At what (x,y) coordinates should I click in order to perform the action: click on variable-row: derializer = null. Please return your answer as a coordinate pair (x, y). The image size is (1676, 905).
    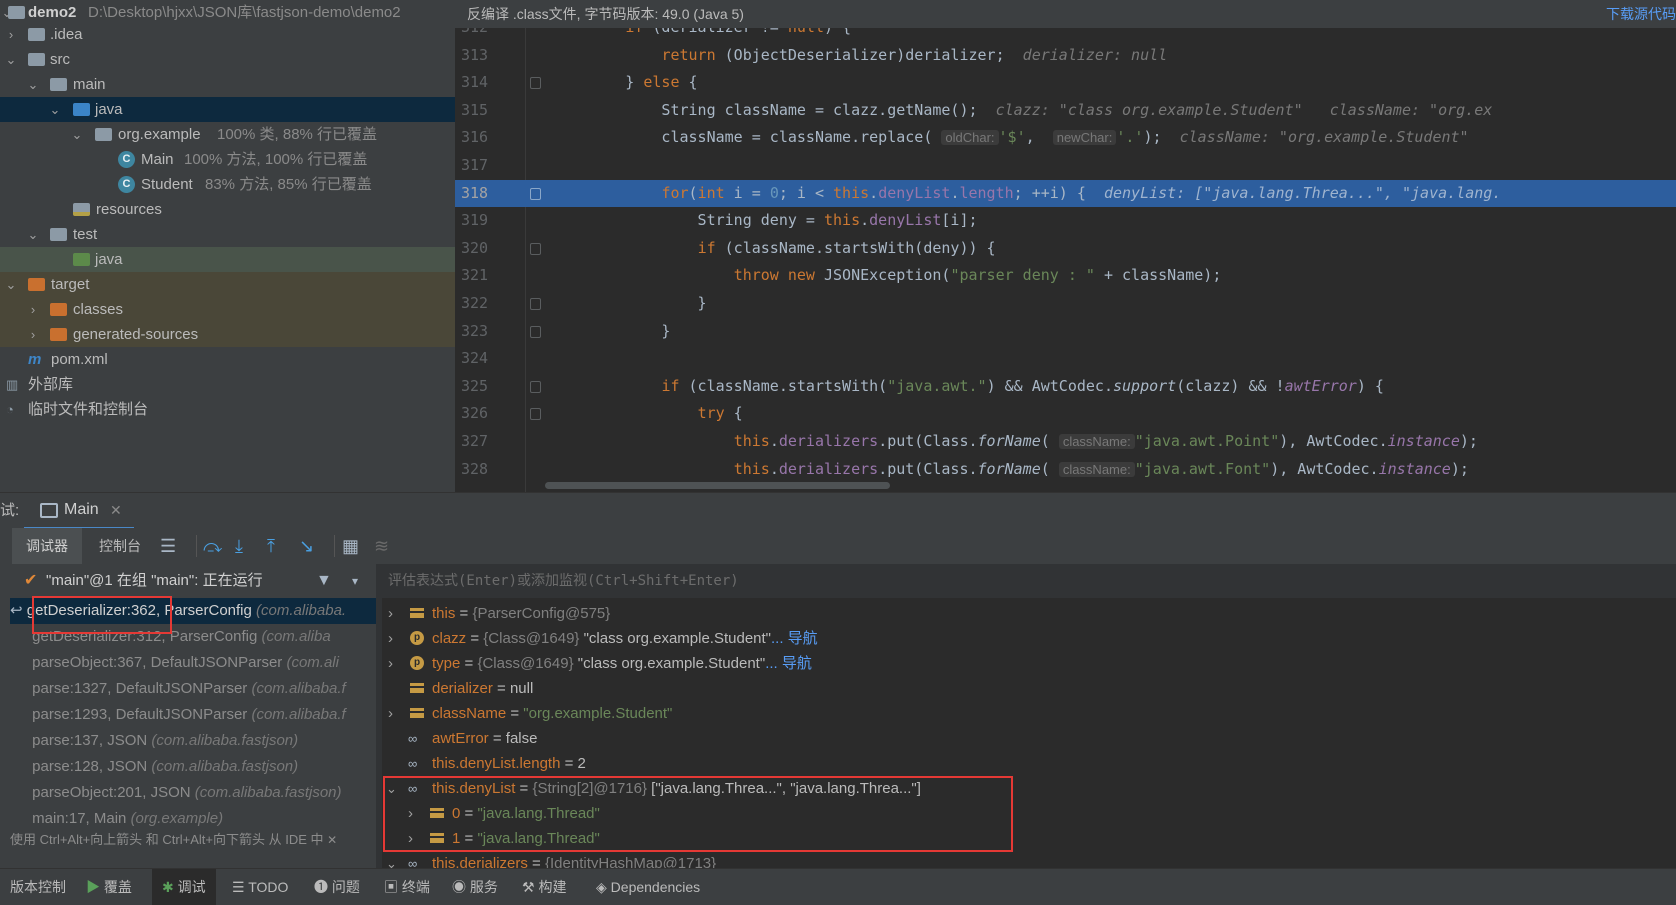
    Looking at the image, I should click on (1029, 688).